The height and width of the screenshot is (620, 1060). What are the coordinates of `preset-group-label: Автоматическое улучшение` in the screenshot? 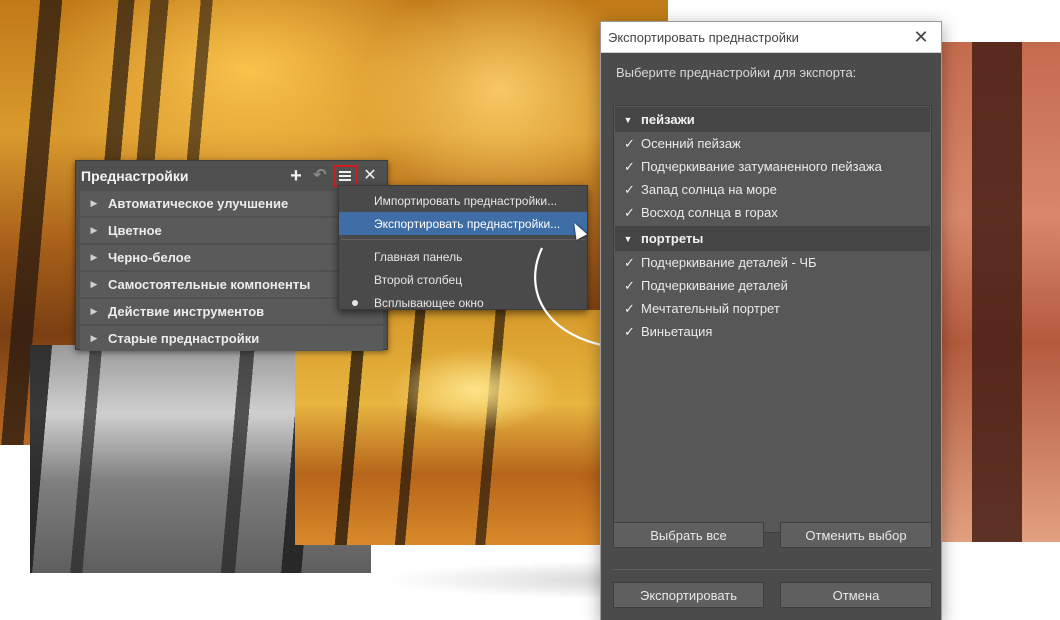 It's located at (198, 203).